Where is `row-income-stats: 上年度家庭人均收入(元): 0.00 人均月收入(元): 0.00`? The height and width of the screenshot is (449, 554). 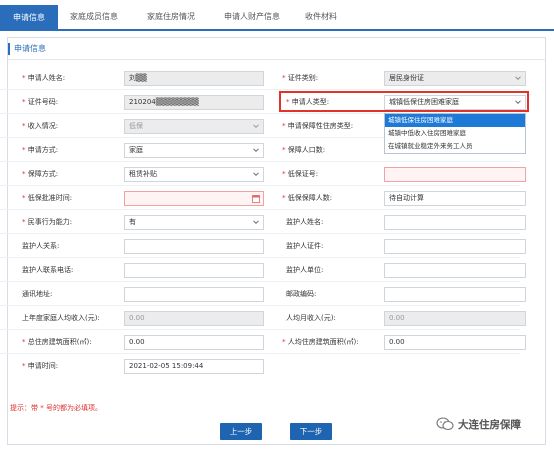 row-income-stats: 上年度家庭人均收入(元): 0.00 人均月收入(元): 0.00 is located at coordinates (263, 318).